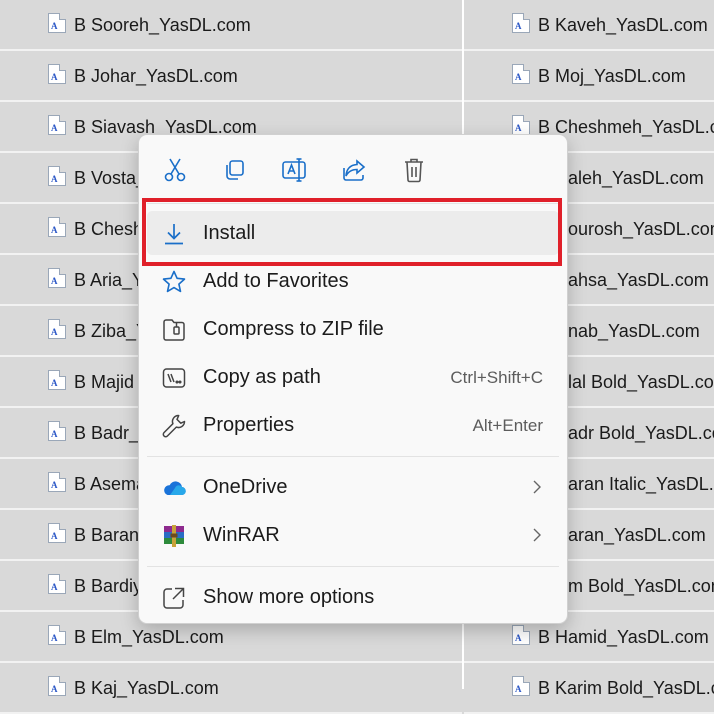 The width and height of the screenshot is (714, 714). I want to click on copy-button, so click(234, 170).